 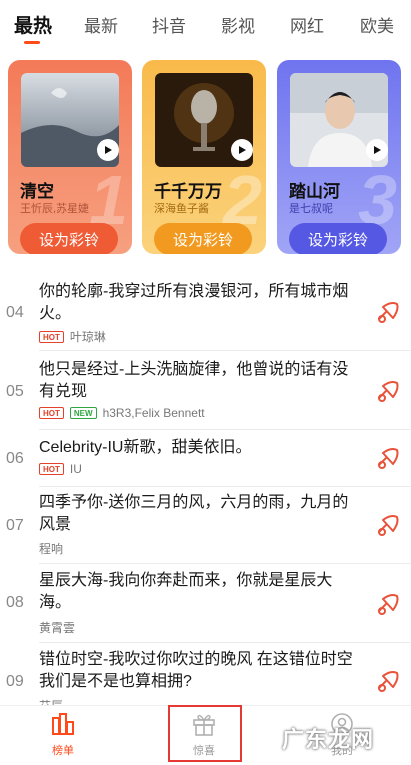 What do you see at coordinates (63, 751) in the screenshot?
I see `nav-label: 榜单` at bounding box center [63, 751].